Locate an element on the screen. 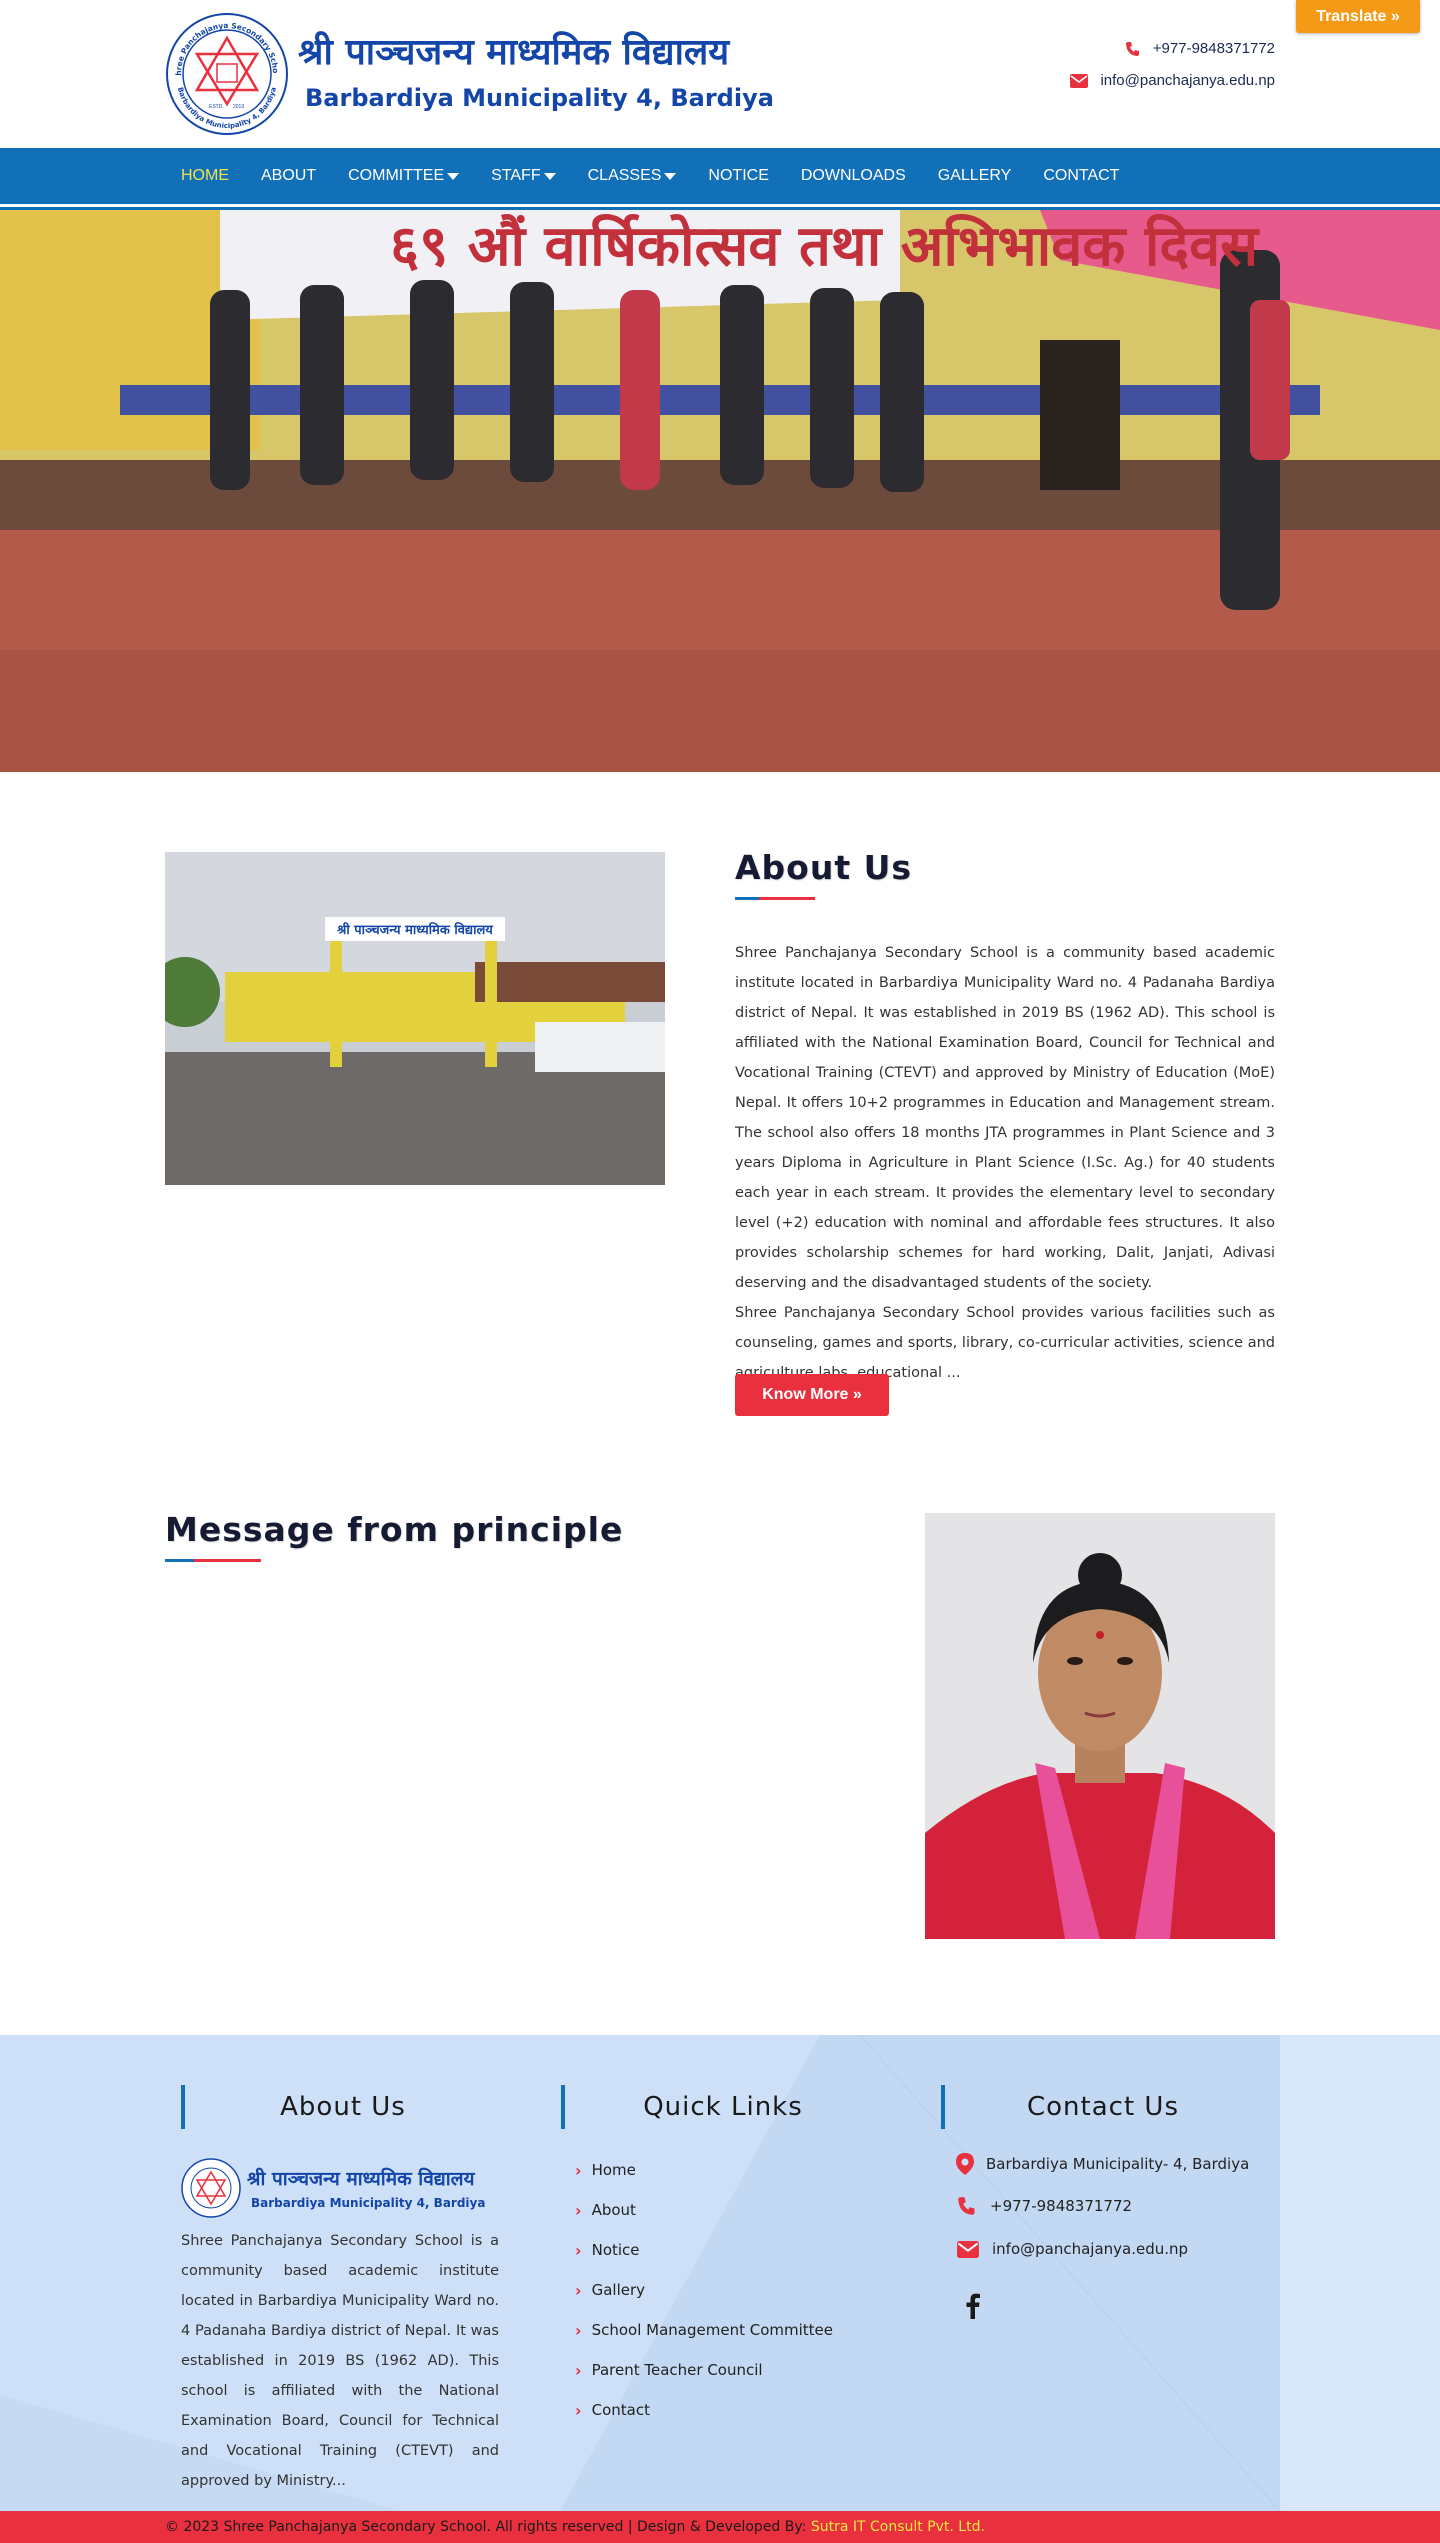  nav-item-staff: STAFF is located at coordinates (523, 176).